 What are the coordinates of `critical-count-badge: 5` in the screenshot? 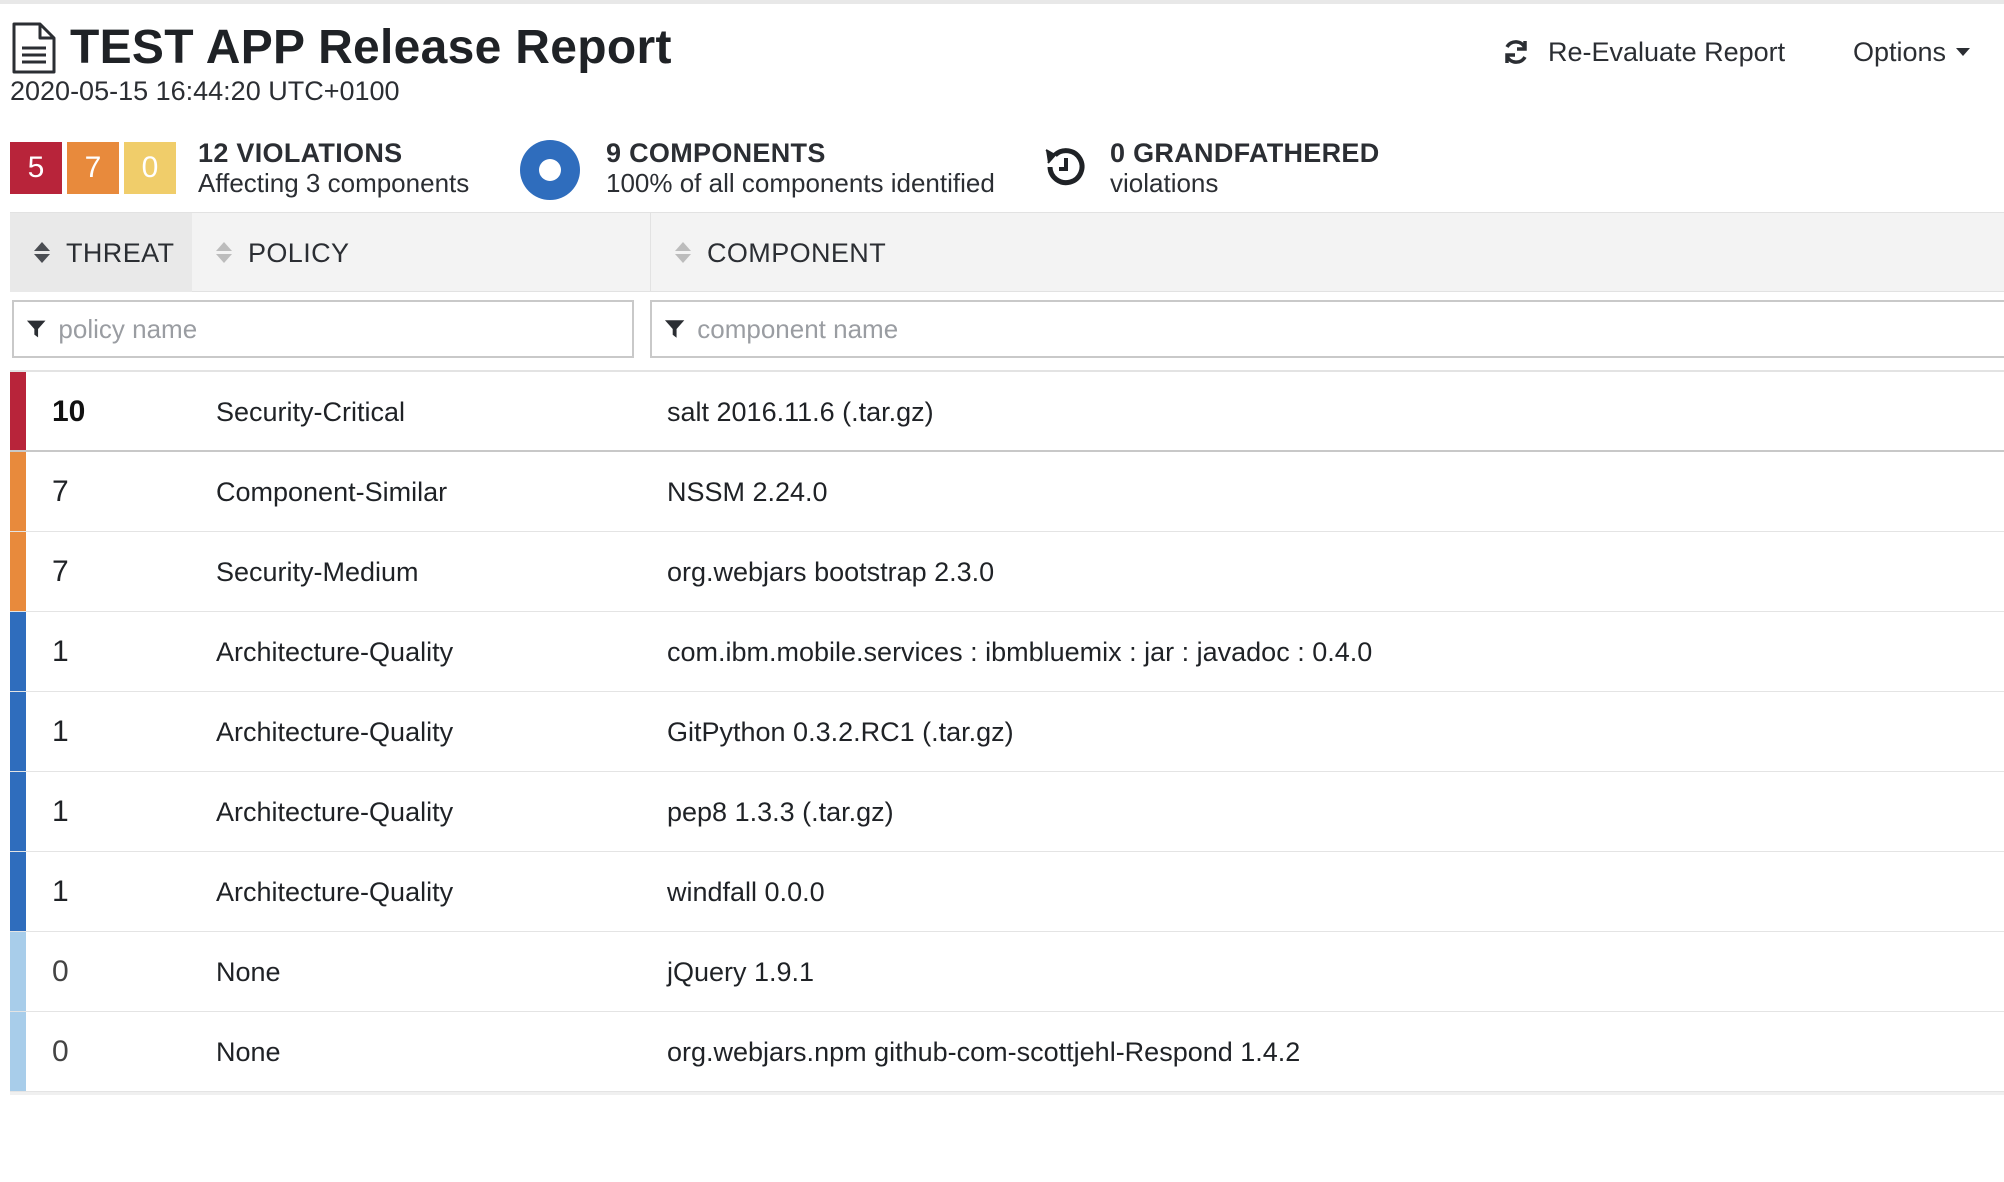 It's located at (36, 168).